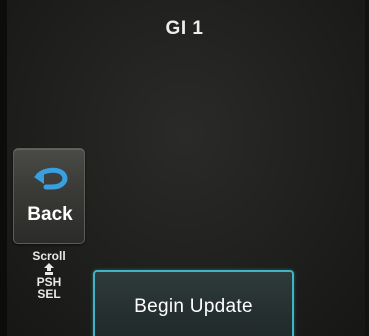  Describe the element at coordinates (3, 168) in the screenshot. I see `display-bezel-left` at that location.